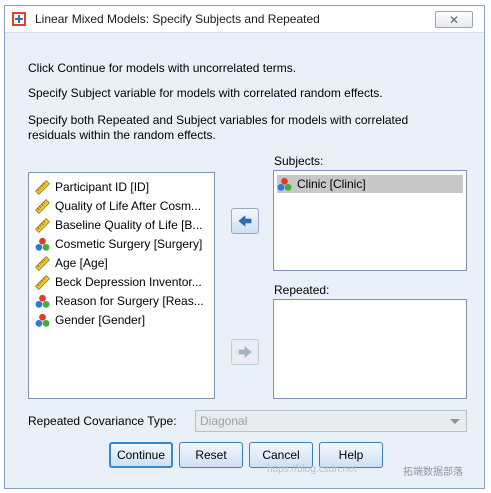 This screenshot has width=491, height=493. Describe the element at coordinates (129, 244) in the screenshot. I see `variable-item-label: Cosmetic Surgery [Surgery]` at that location.